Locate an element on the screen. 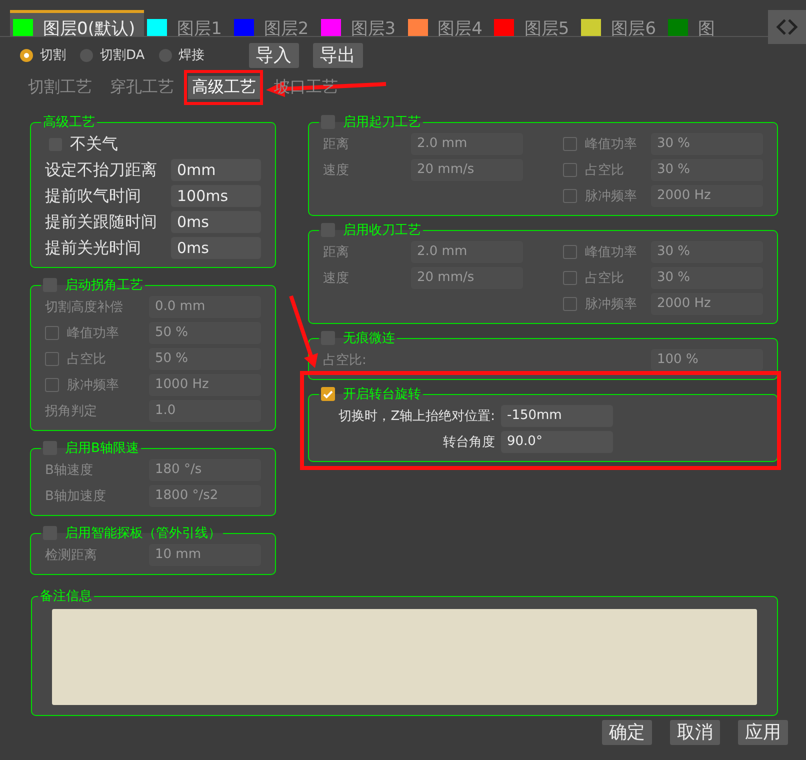 The height and width of the screenshot is (760, 806). layer-tab: 图 is located at coordinates (694, 23).